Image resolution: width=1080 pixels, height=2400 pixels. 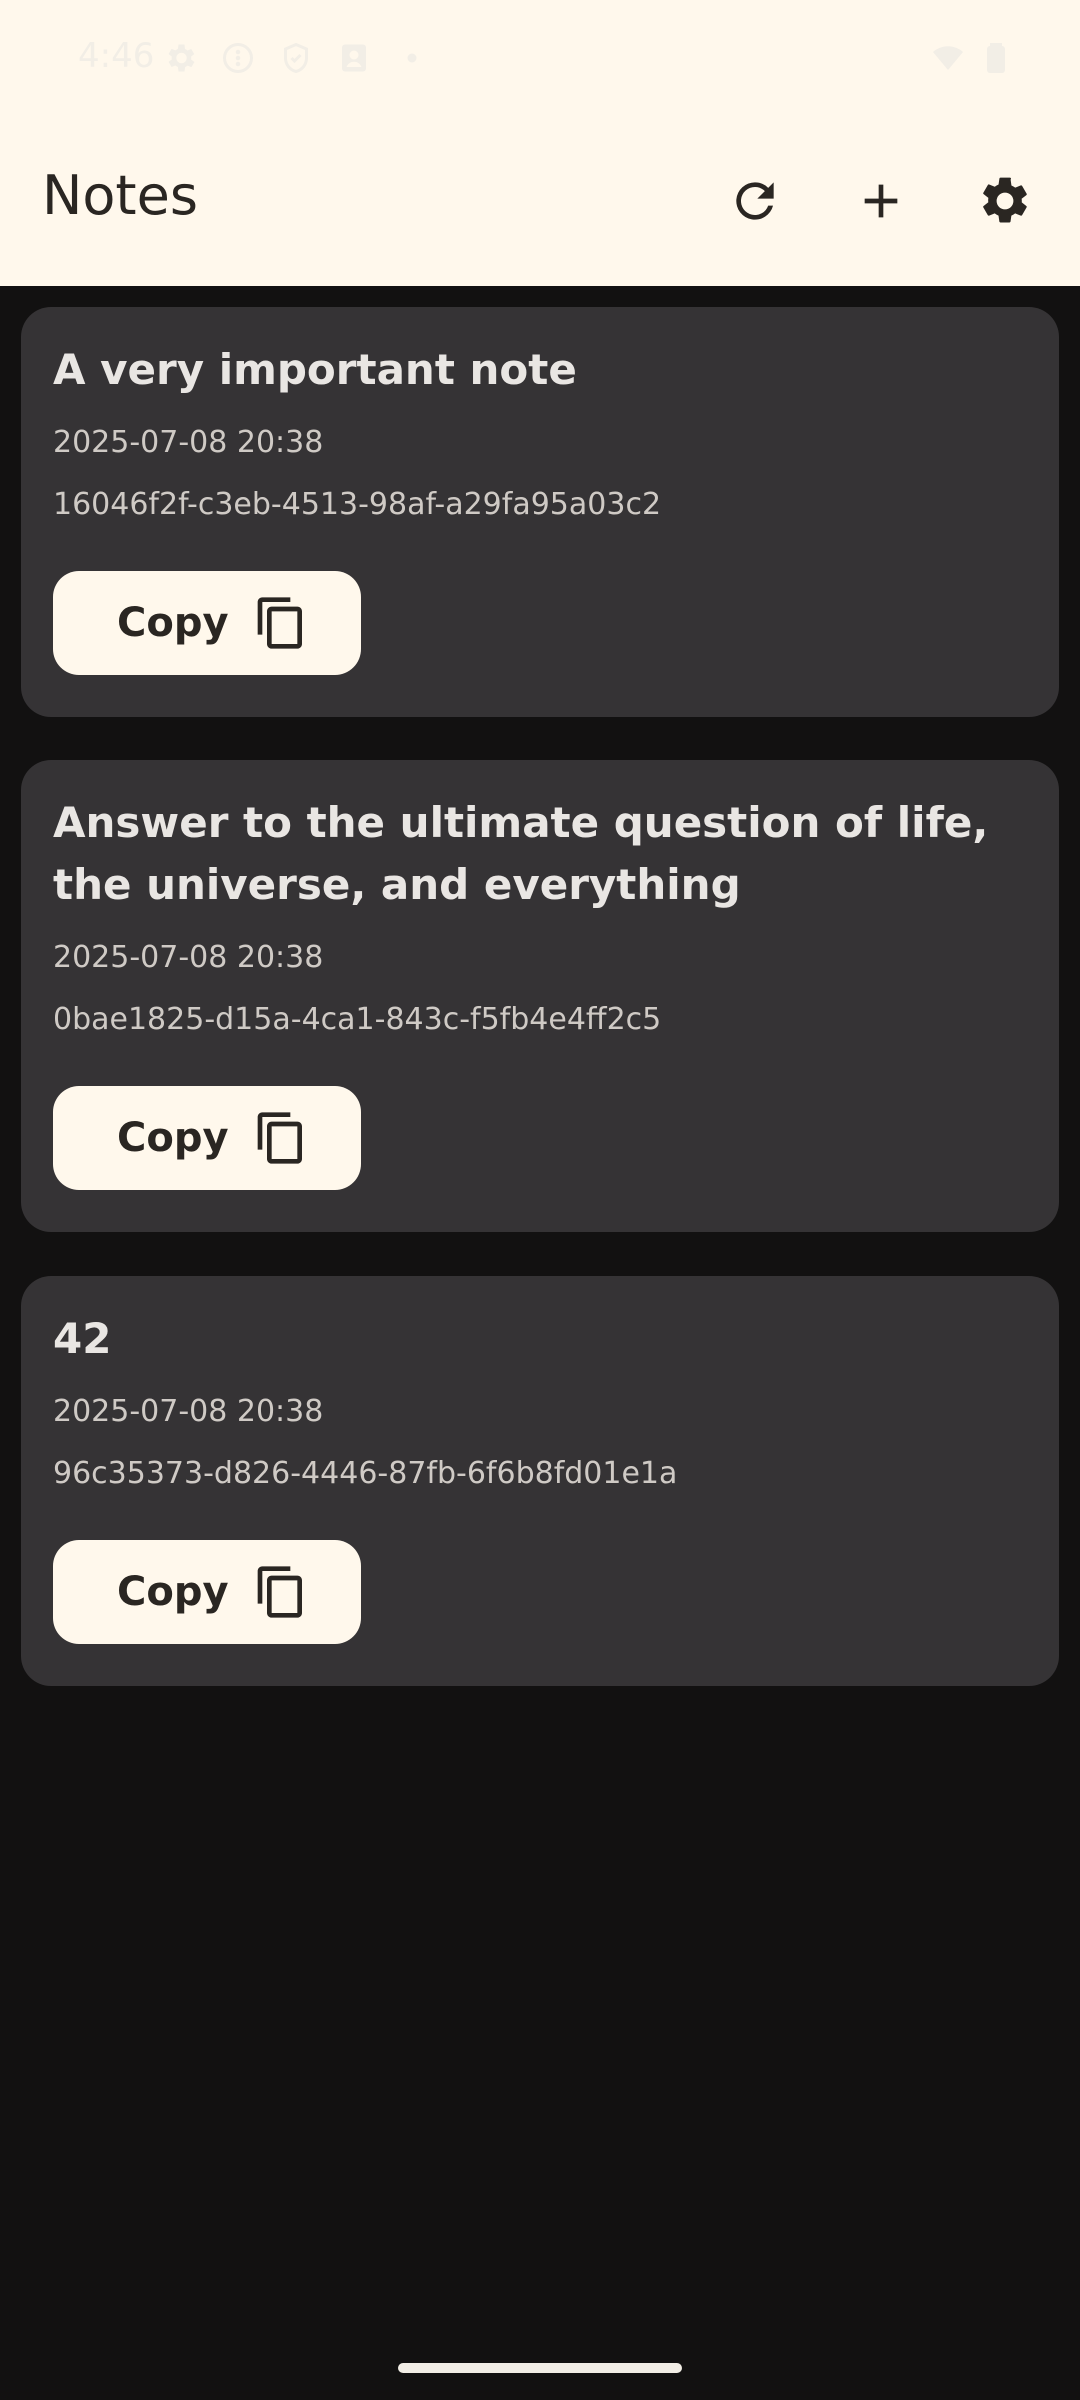 What do you see at coordinates (357, 504) in the screenshot?
I see `note-id: 16046f2f-c3eb-4513-98af-a29fa95a03c2` at bounding box center [357, 504].